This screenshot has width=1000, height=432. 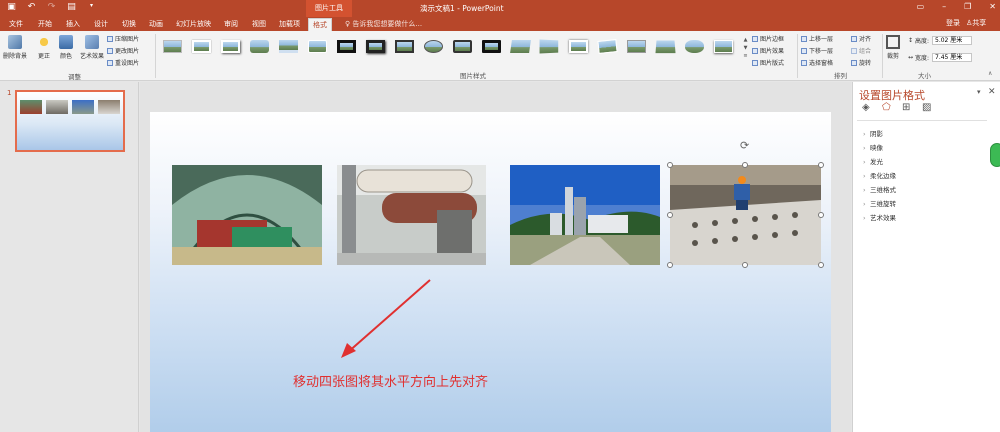 I want to click on chevron-down-icon: ▼, so click(x=745, y=48).